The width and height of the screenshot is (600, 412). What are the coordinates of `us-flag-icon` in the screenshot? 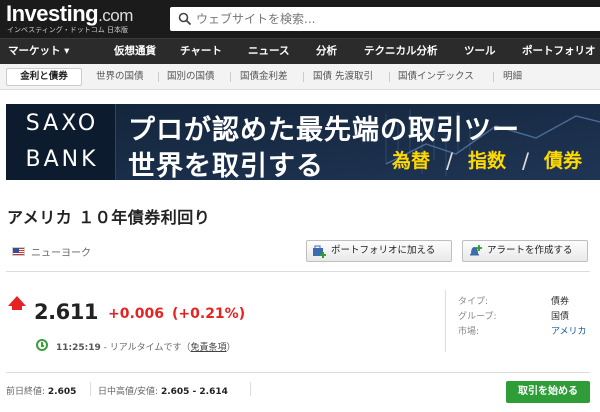 It's located at (18, 251).